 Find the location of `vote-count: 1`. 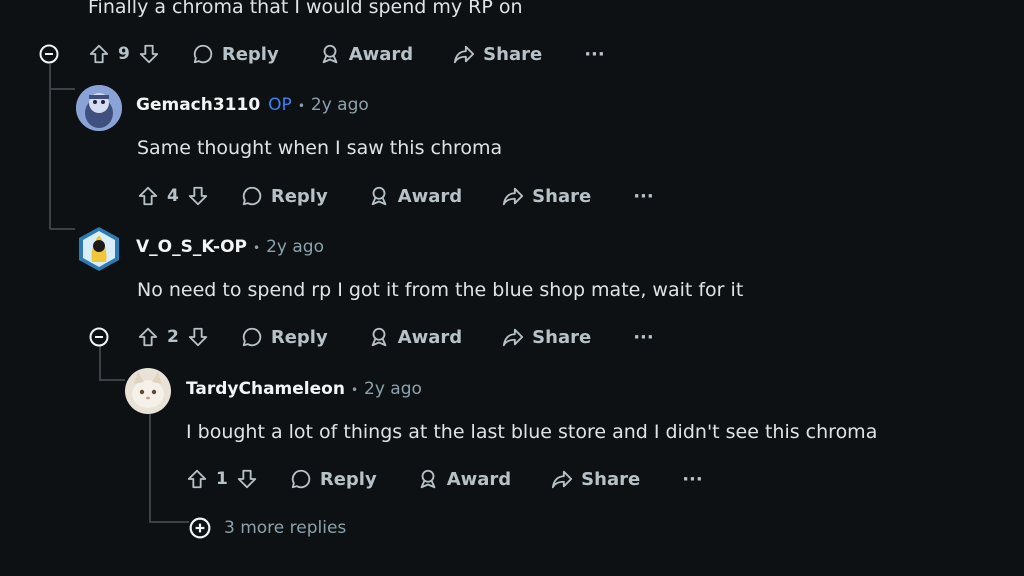

vote-count: 1 is located at coordinates (222, 479).